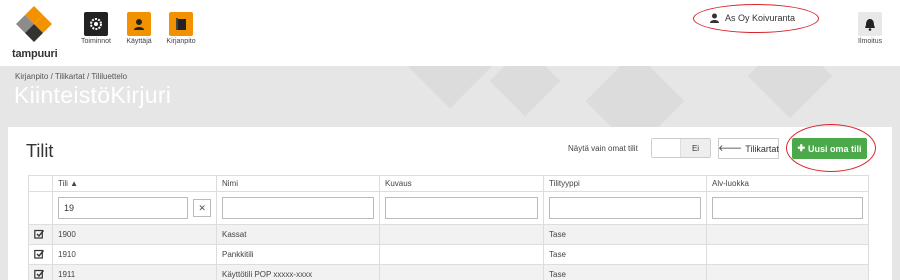  I want to click on gear-icon, so click(96, 24).